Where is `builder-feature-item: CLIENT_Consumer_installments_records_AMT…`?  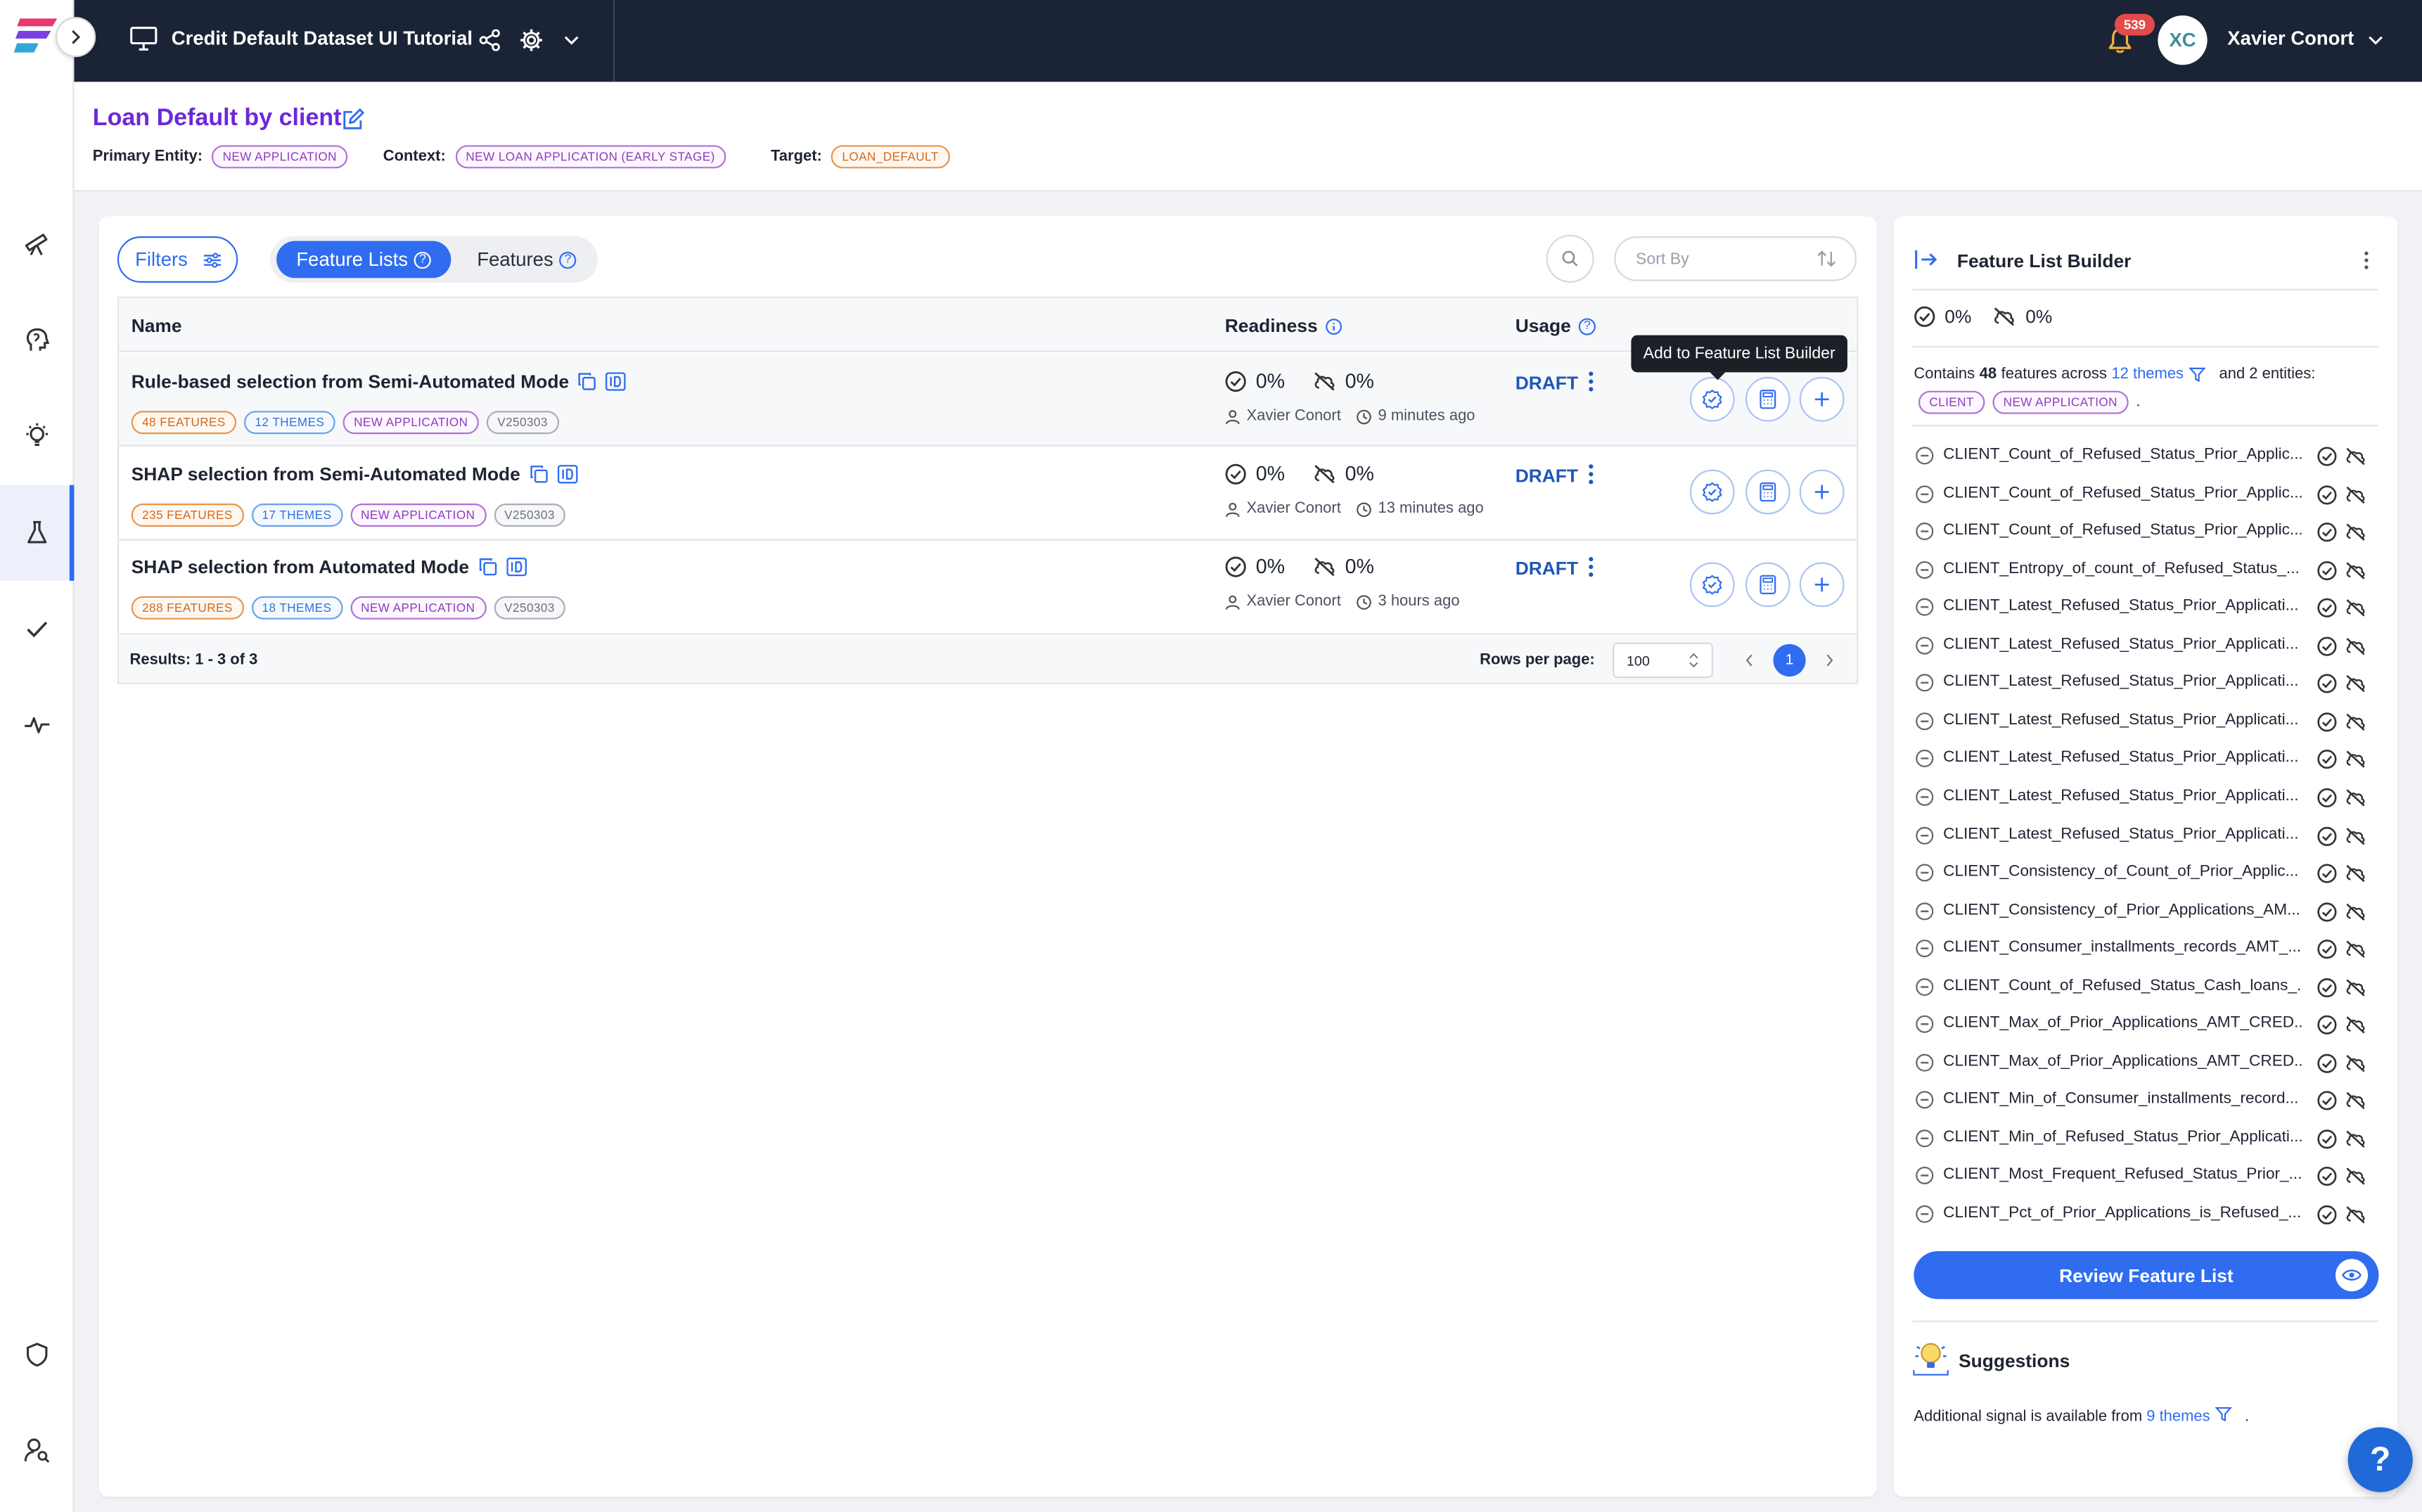
builder-feature-item: CLIENT_Consumer_installments_records_AMT… is located at coordinates (2147, 949).